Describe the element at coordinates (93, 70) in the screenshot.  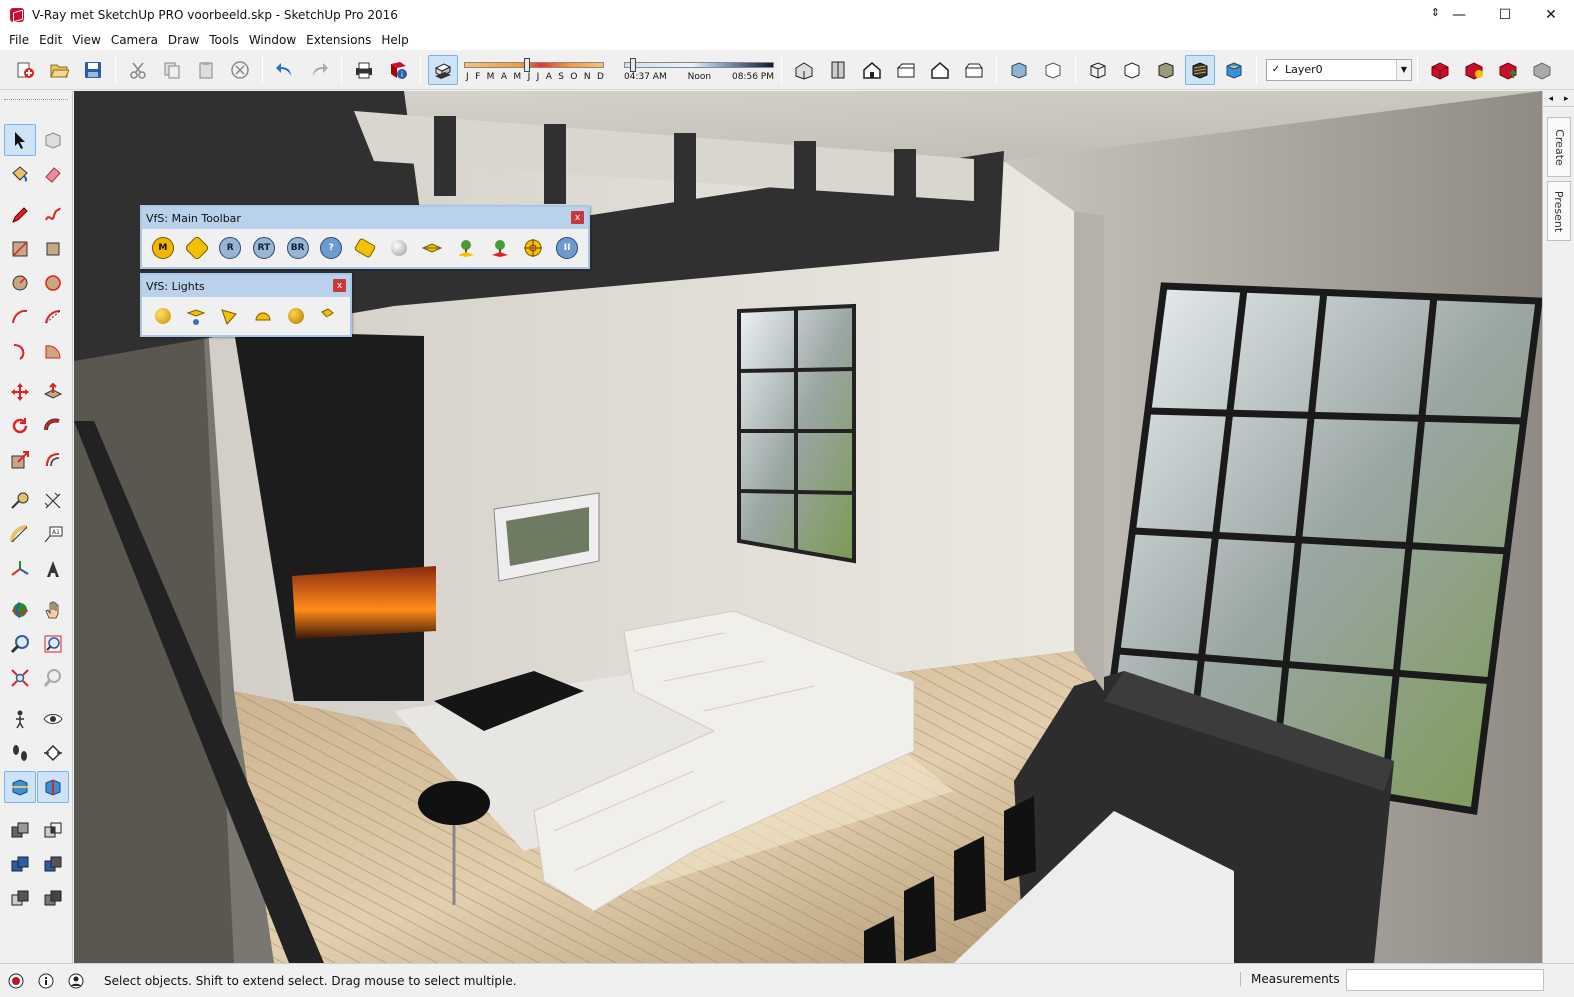
I see `save-button` at that location.